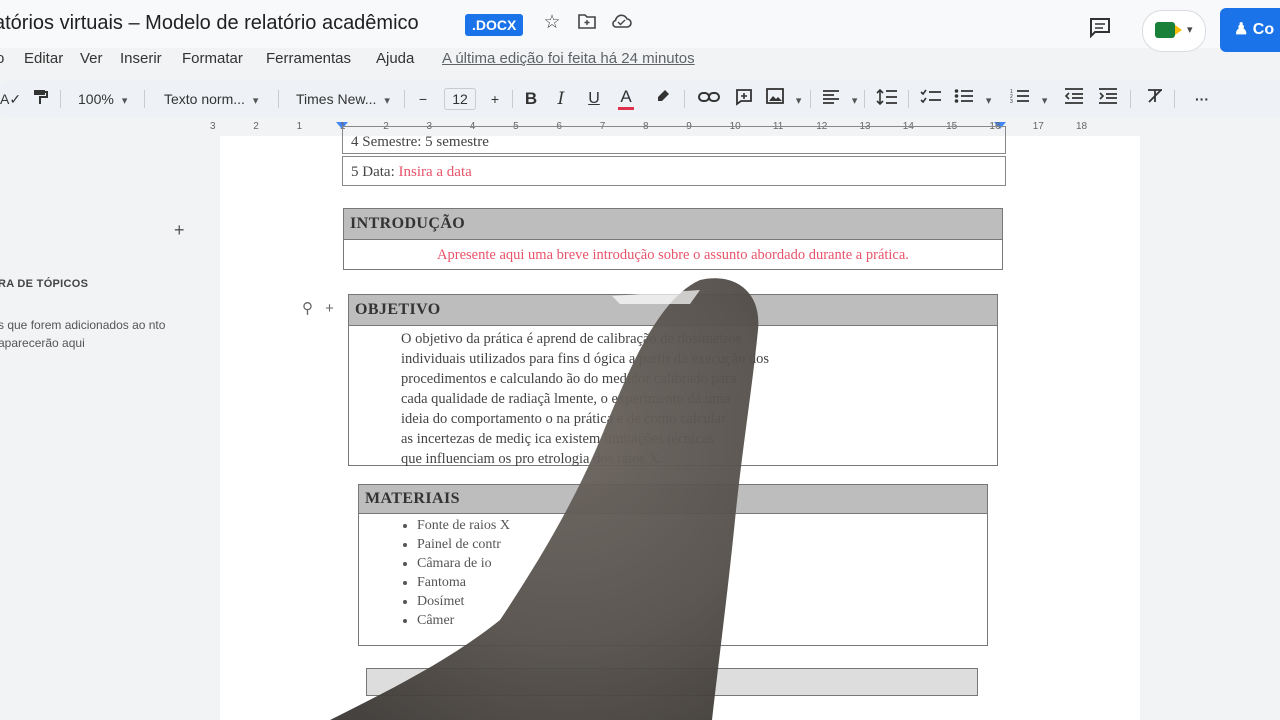 Image resolution: width=1280 pixels, height=720 pixels. I want to click on bullet-list-icon, so click(972, 99).